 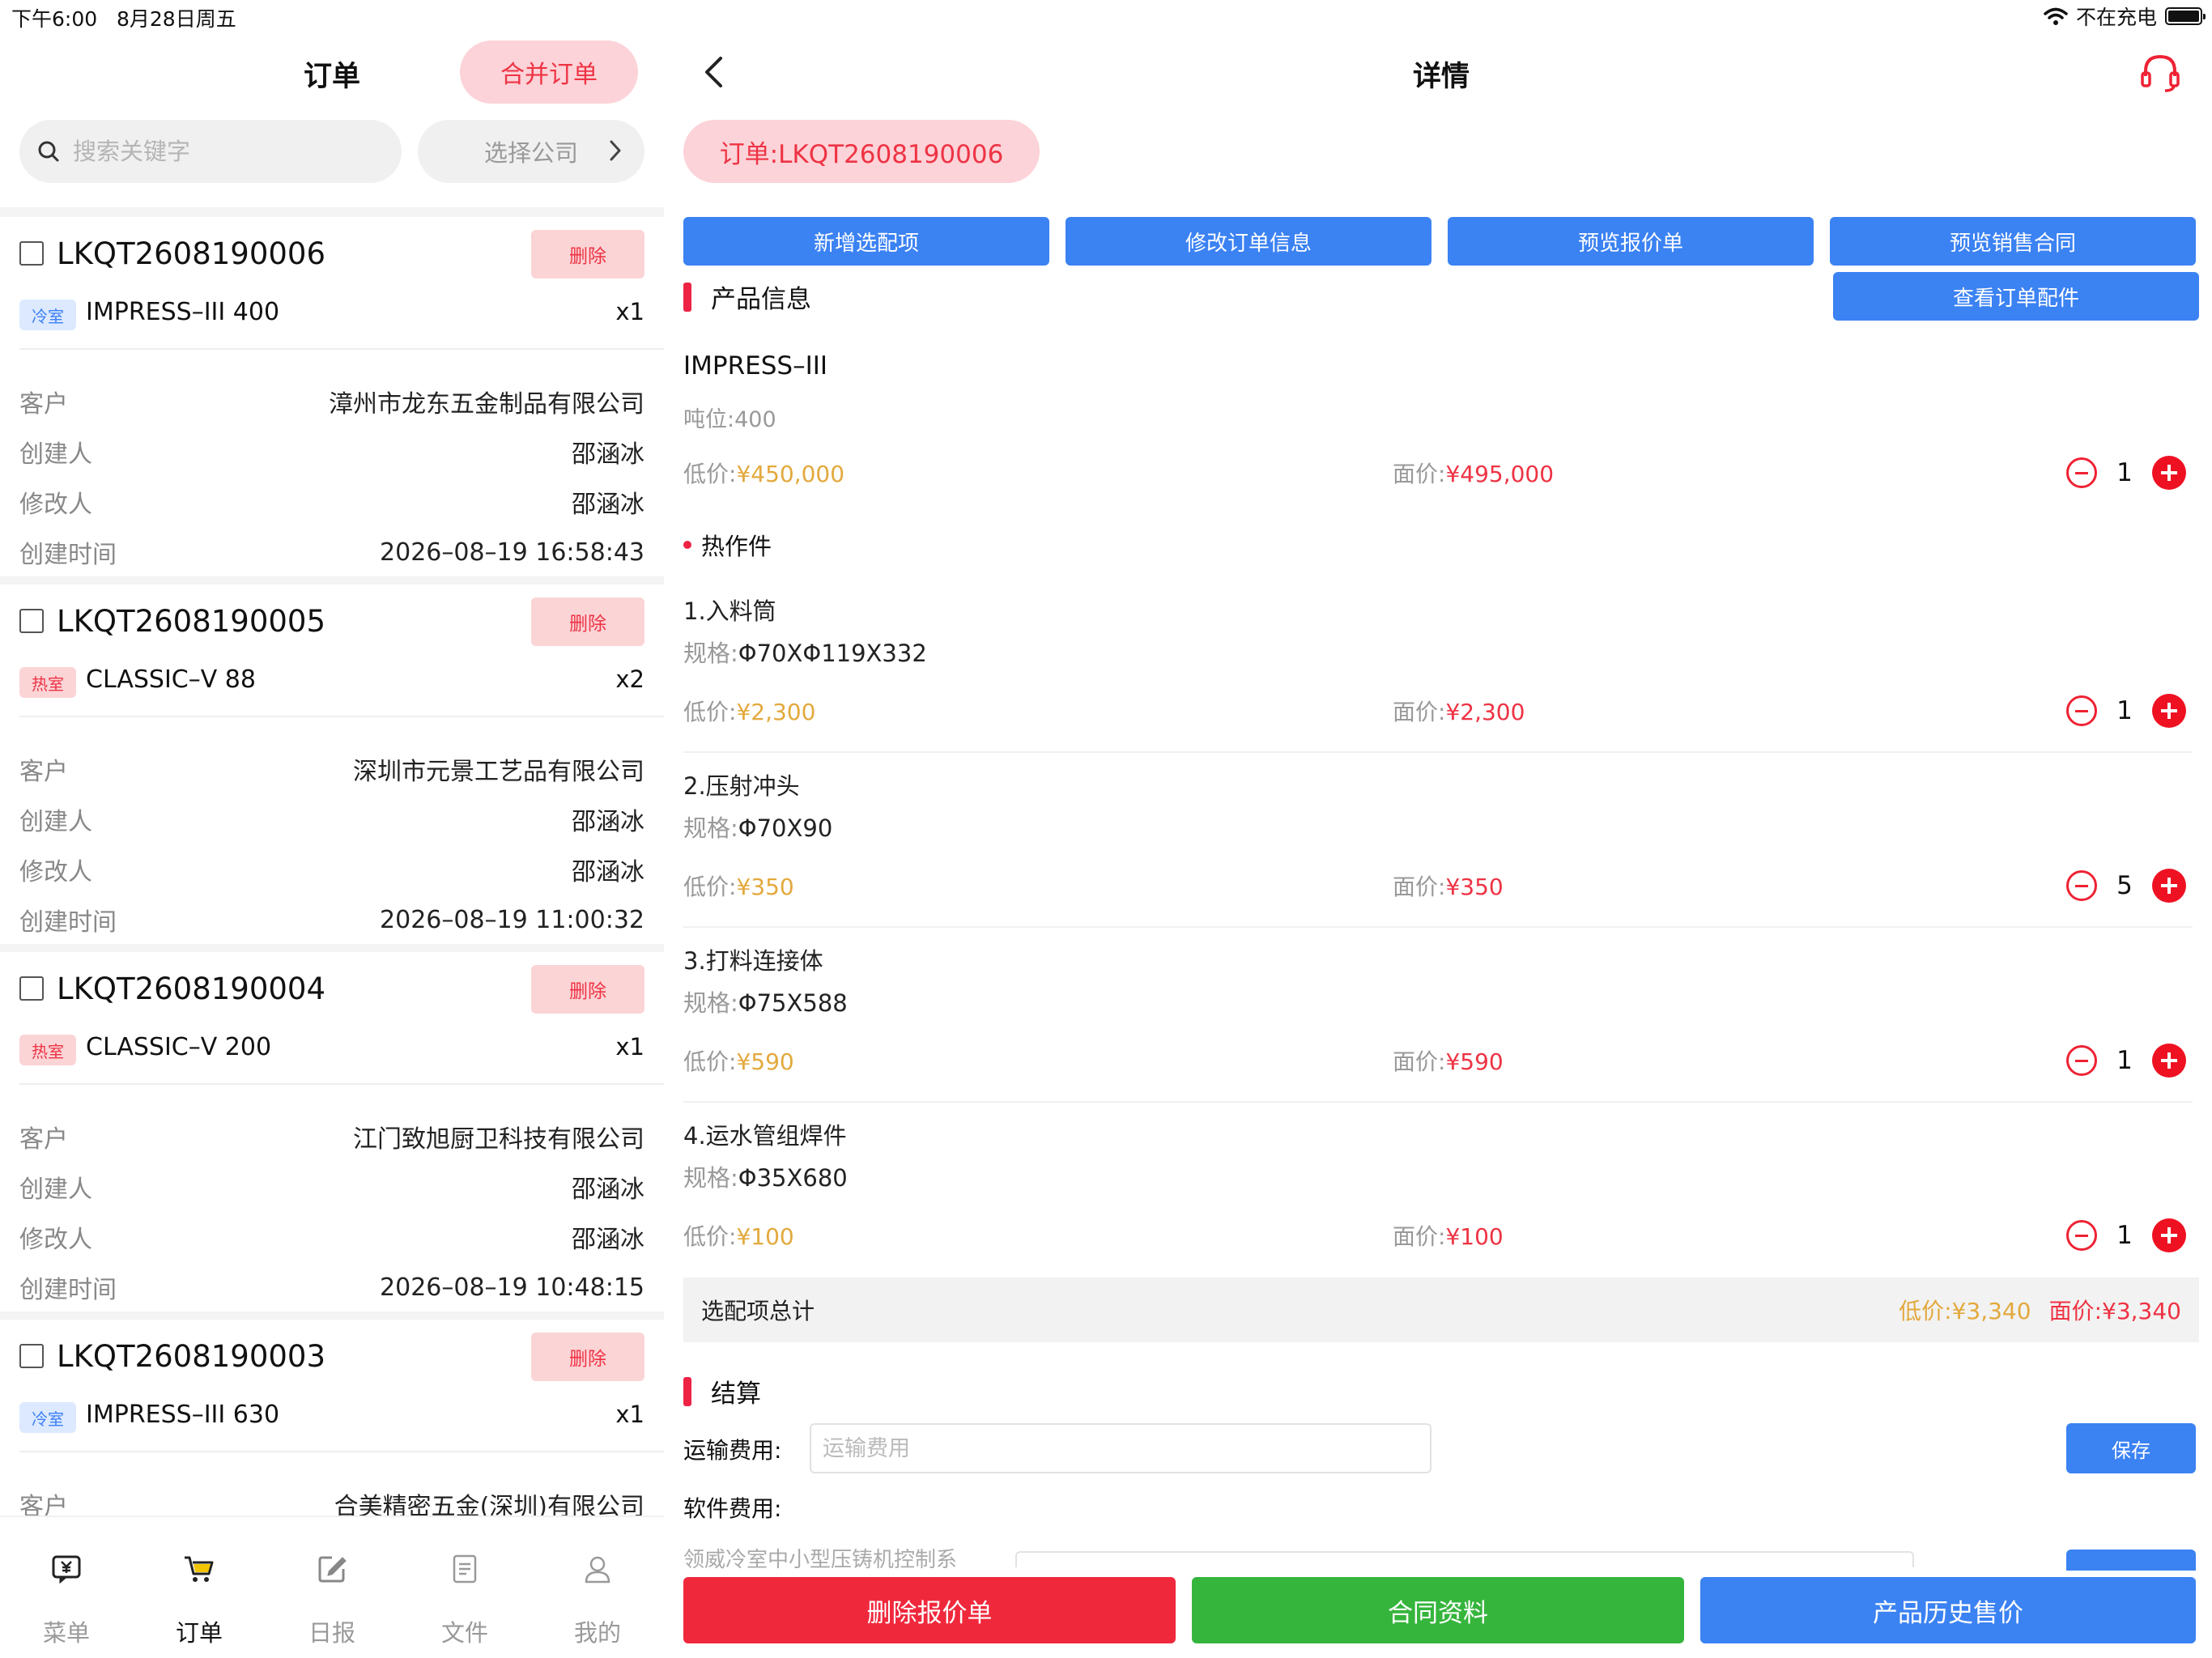 I want to click on software-fee-input, so click(x=1465, y=1559).